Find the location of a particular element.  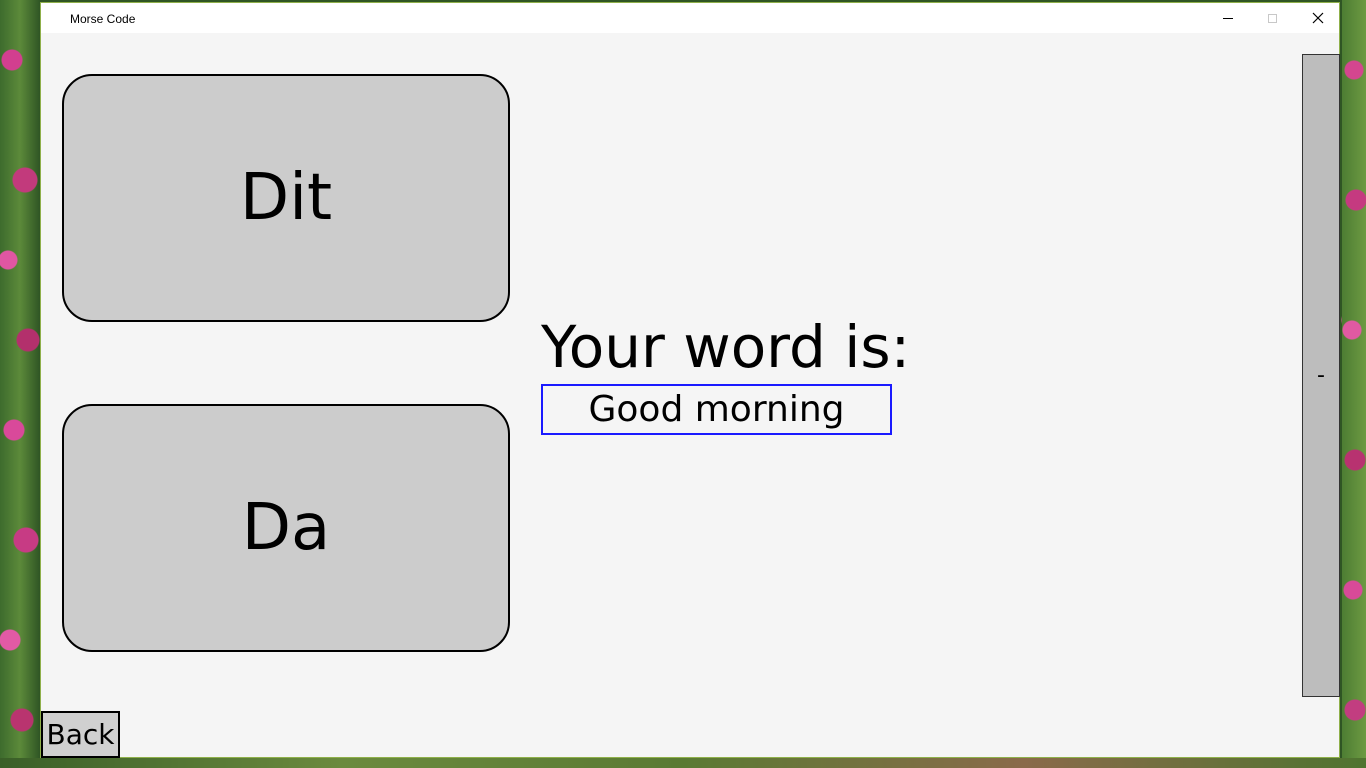

morse-output-text: - is located at coordinates (1321, 375).